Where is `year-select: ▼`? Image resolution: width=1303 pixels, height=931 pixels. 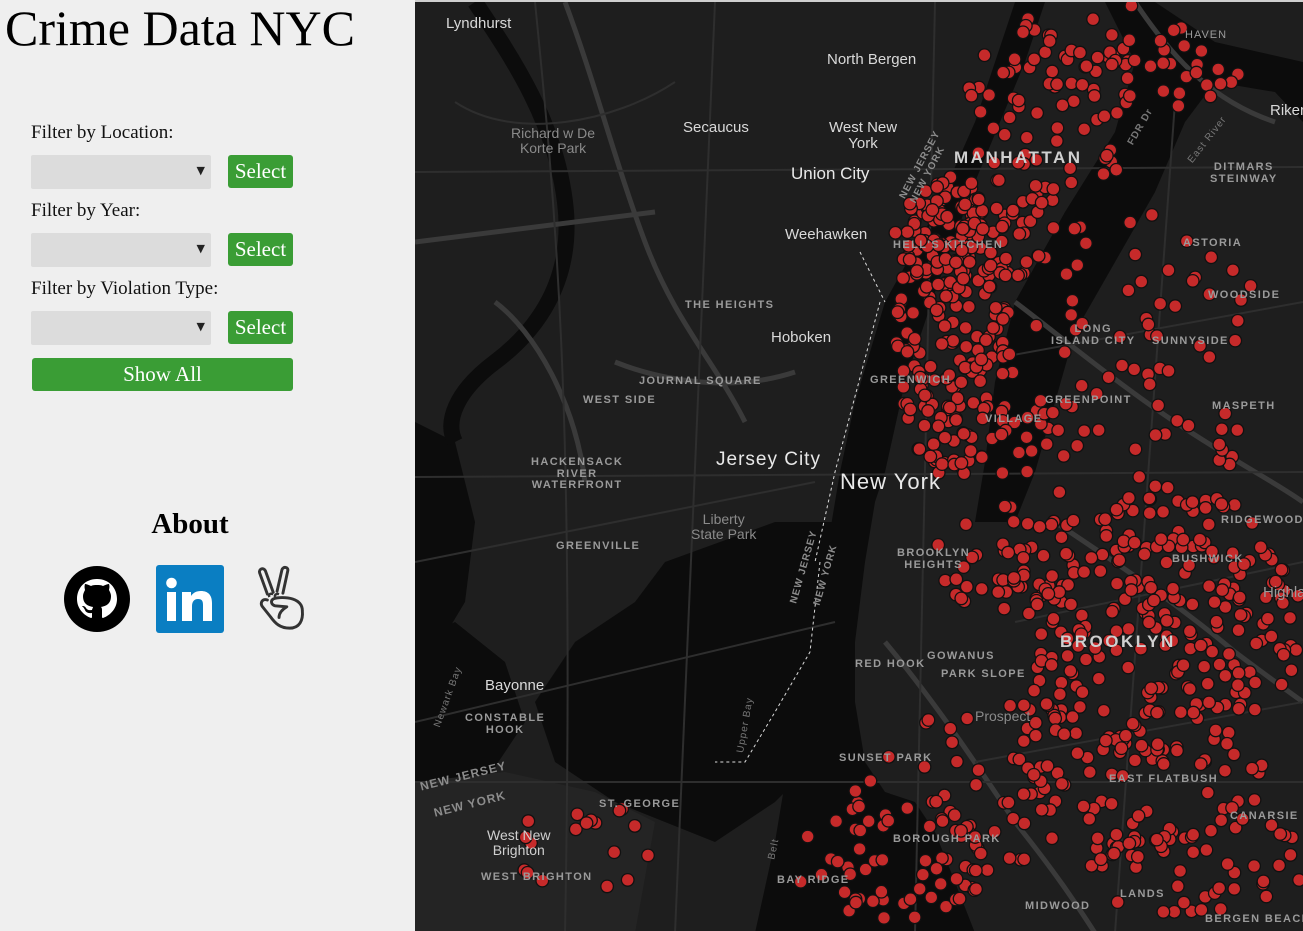
year-select: ▼ is located at coordinates (121, 250).